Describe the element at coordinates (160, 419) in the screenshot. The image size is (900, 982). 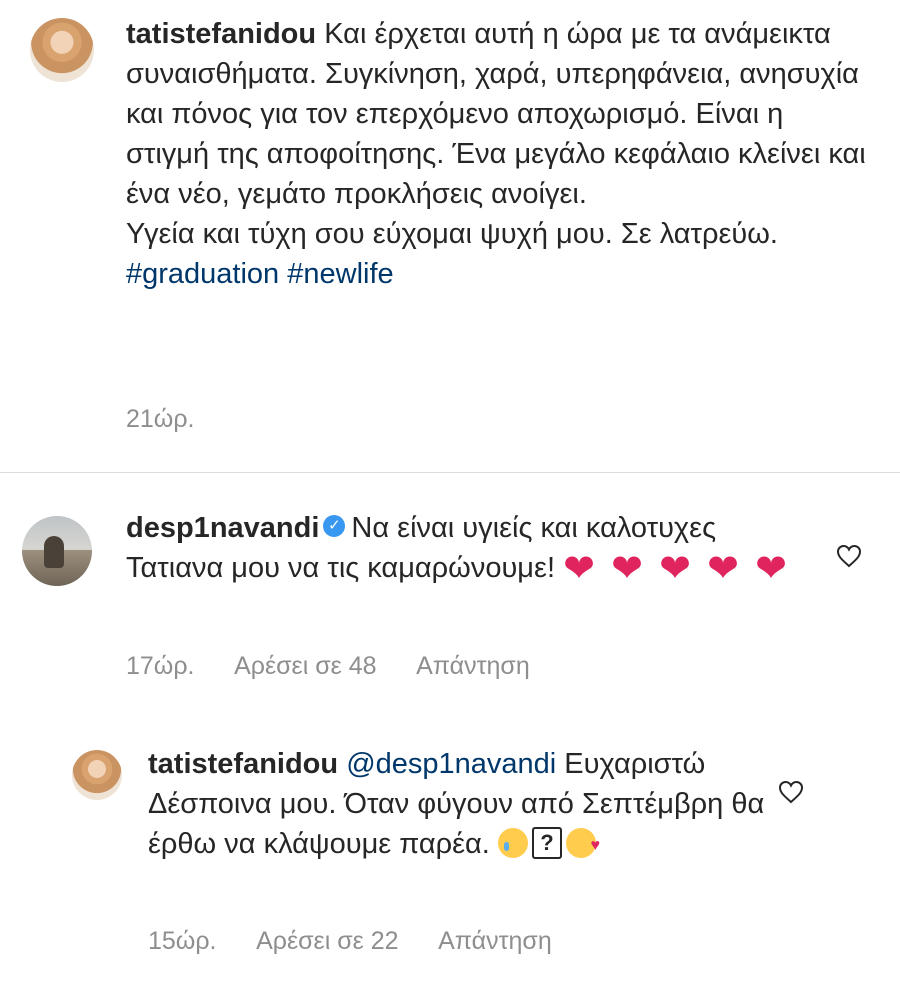
I see `post-time: 21ώρ.` at that location.